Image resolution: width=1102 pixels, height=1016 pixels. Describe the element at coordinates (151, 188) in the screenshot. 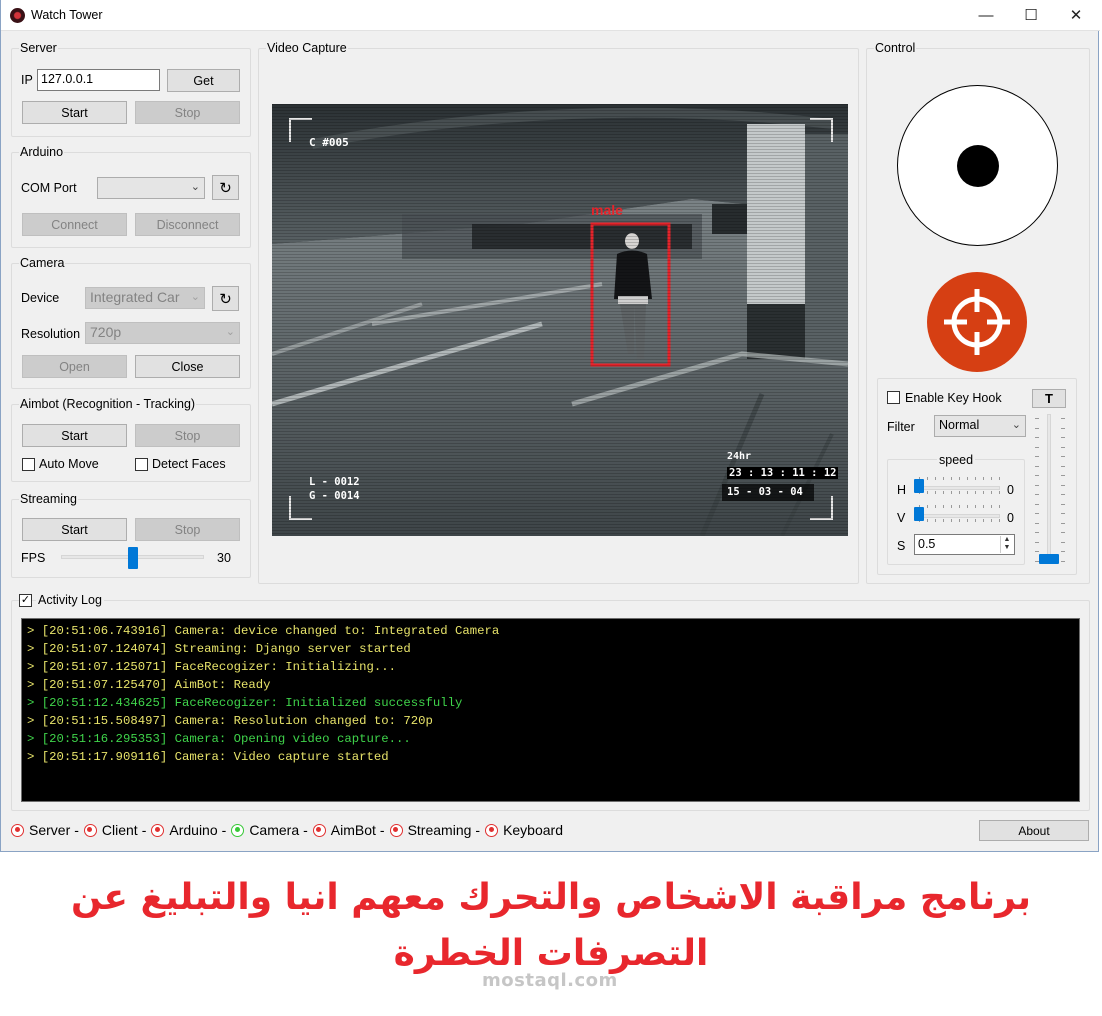

I see `com-port-select: ⌄` at that location.